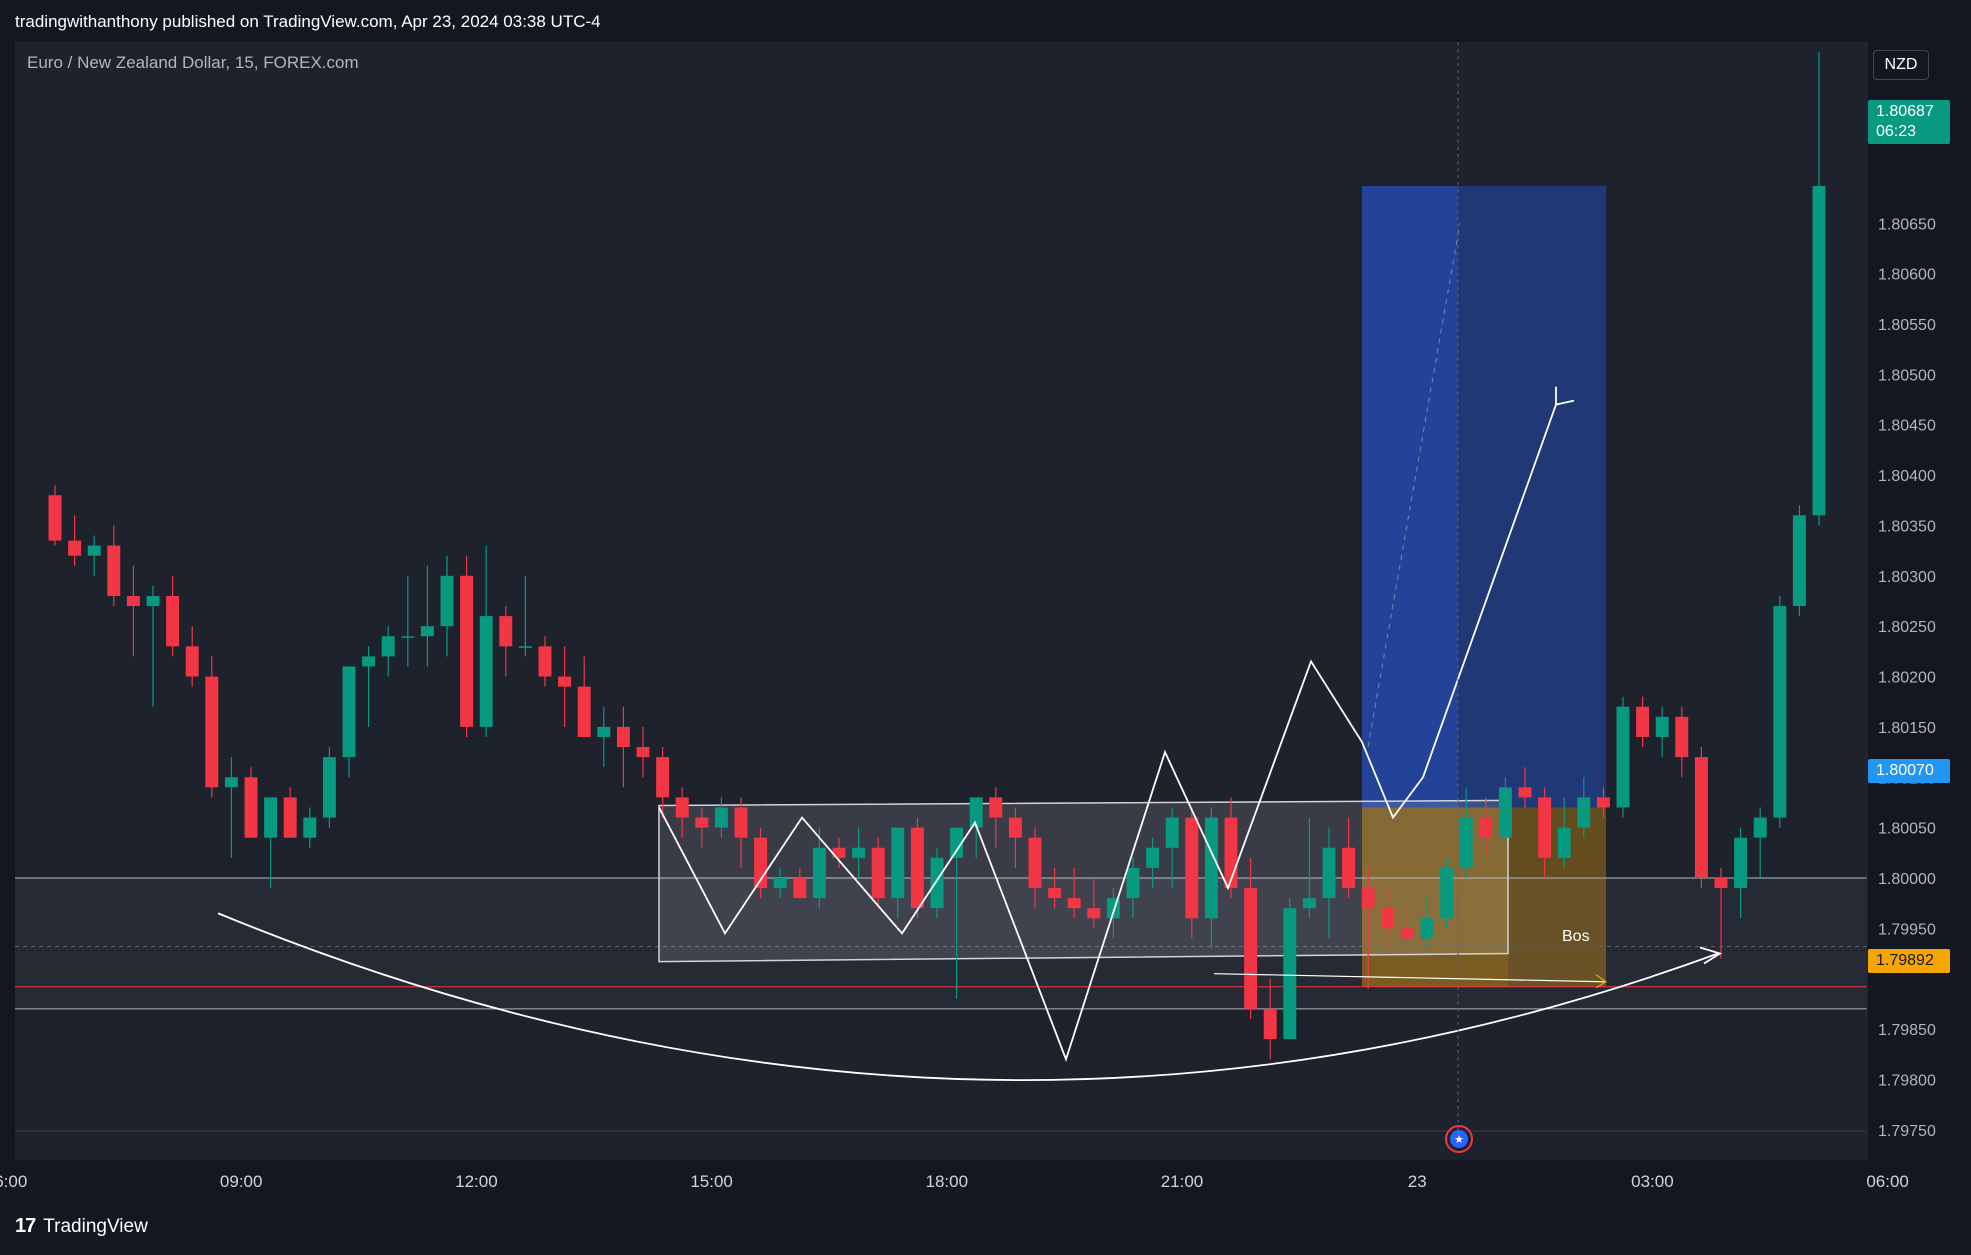 The height and width of the screenshot is (1255, 1971). What do you see at coordinates (1907, 275) in the screenshot?
I see `price-tick-label: 1.80600` at bounding box center [1907, 275].